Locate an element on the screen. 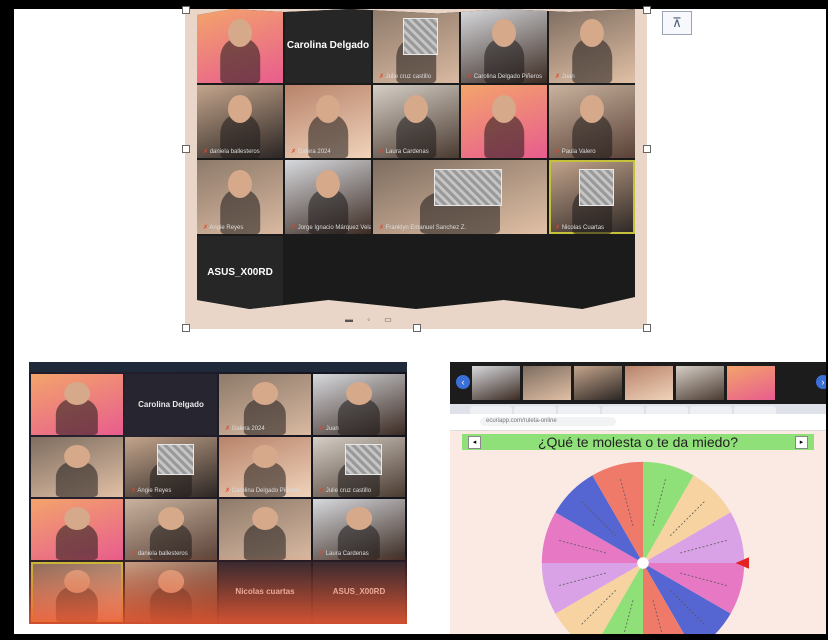 This screenshot has width=828, height=640. top_image-tile: daniela ballesteros is located at coordinates (240, 121).